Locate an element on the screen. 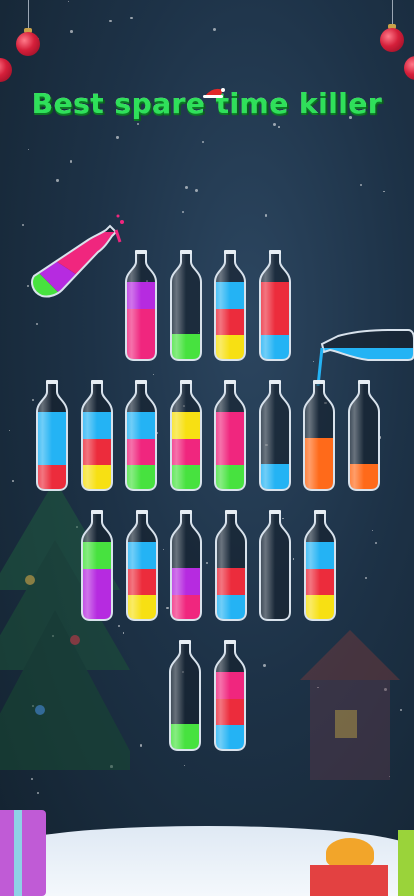 This screenshot has height=896, width=414. gift-bow-icon is located at coordinates (350, 853).